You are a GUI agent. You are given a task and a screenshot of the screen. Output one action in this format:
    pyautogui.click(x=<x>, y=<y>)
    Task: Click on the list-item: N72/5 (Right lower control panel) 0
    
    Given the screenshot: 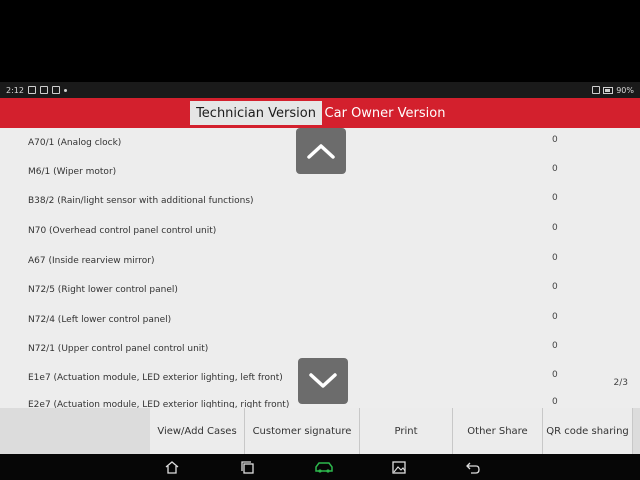 What is the action you would take?
    pyautogui.click(x=328, y=291)
    